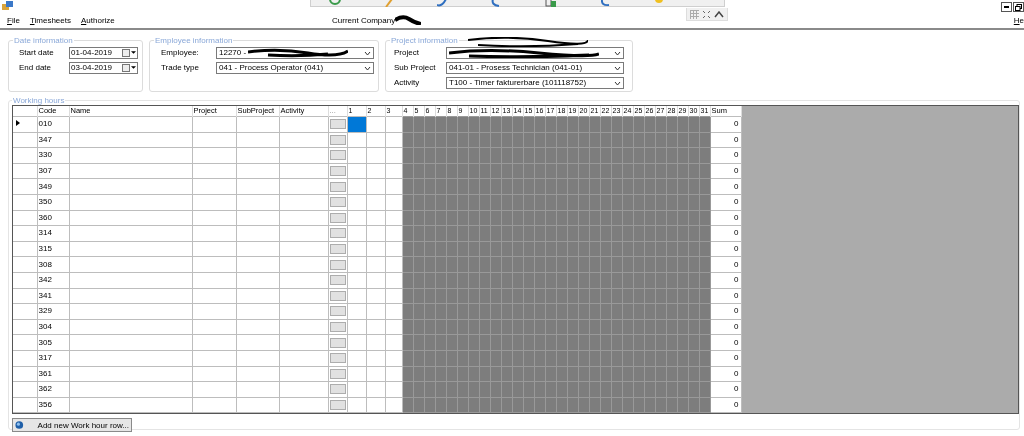 This screenshot has height=436, width=1024. What do you see at coordinates (1018, 20) in the screenshot?
I see `menu-item: He` at bounding box center [1018, 20].